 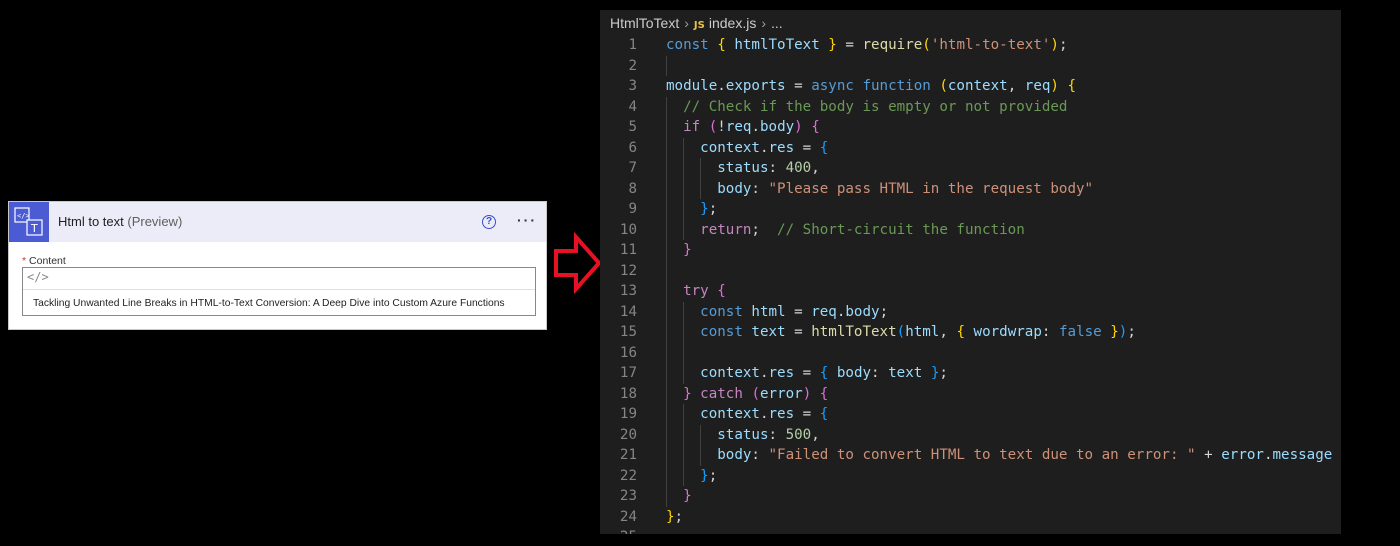 I want to click on code-line: 13 try {, so click(x=970, y=291).